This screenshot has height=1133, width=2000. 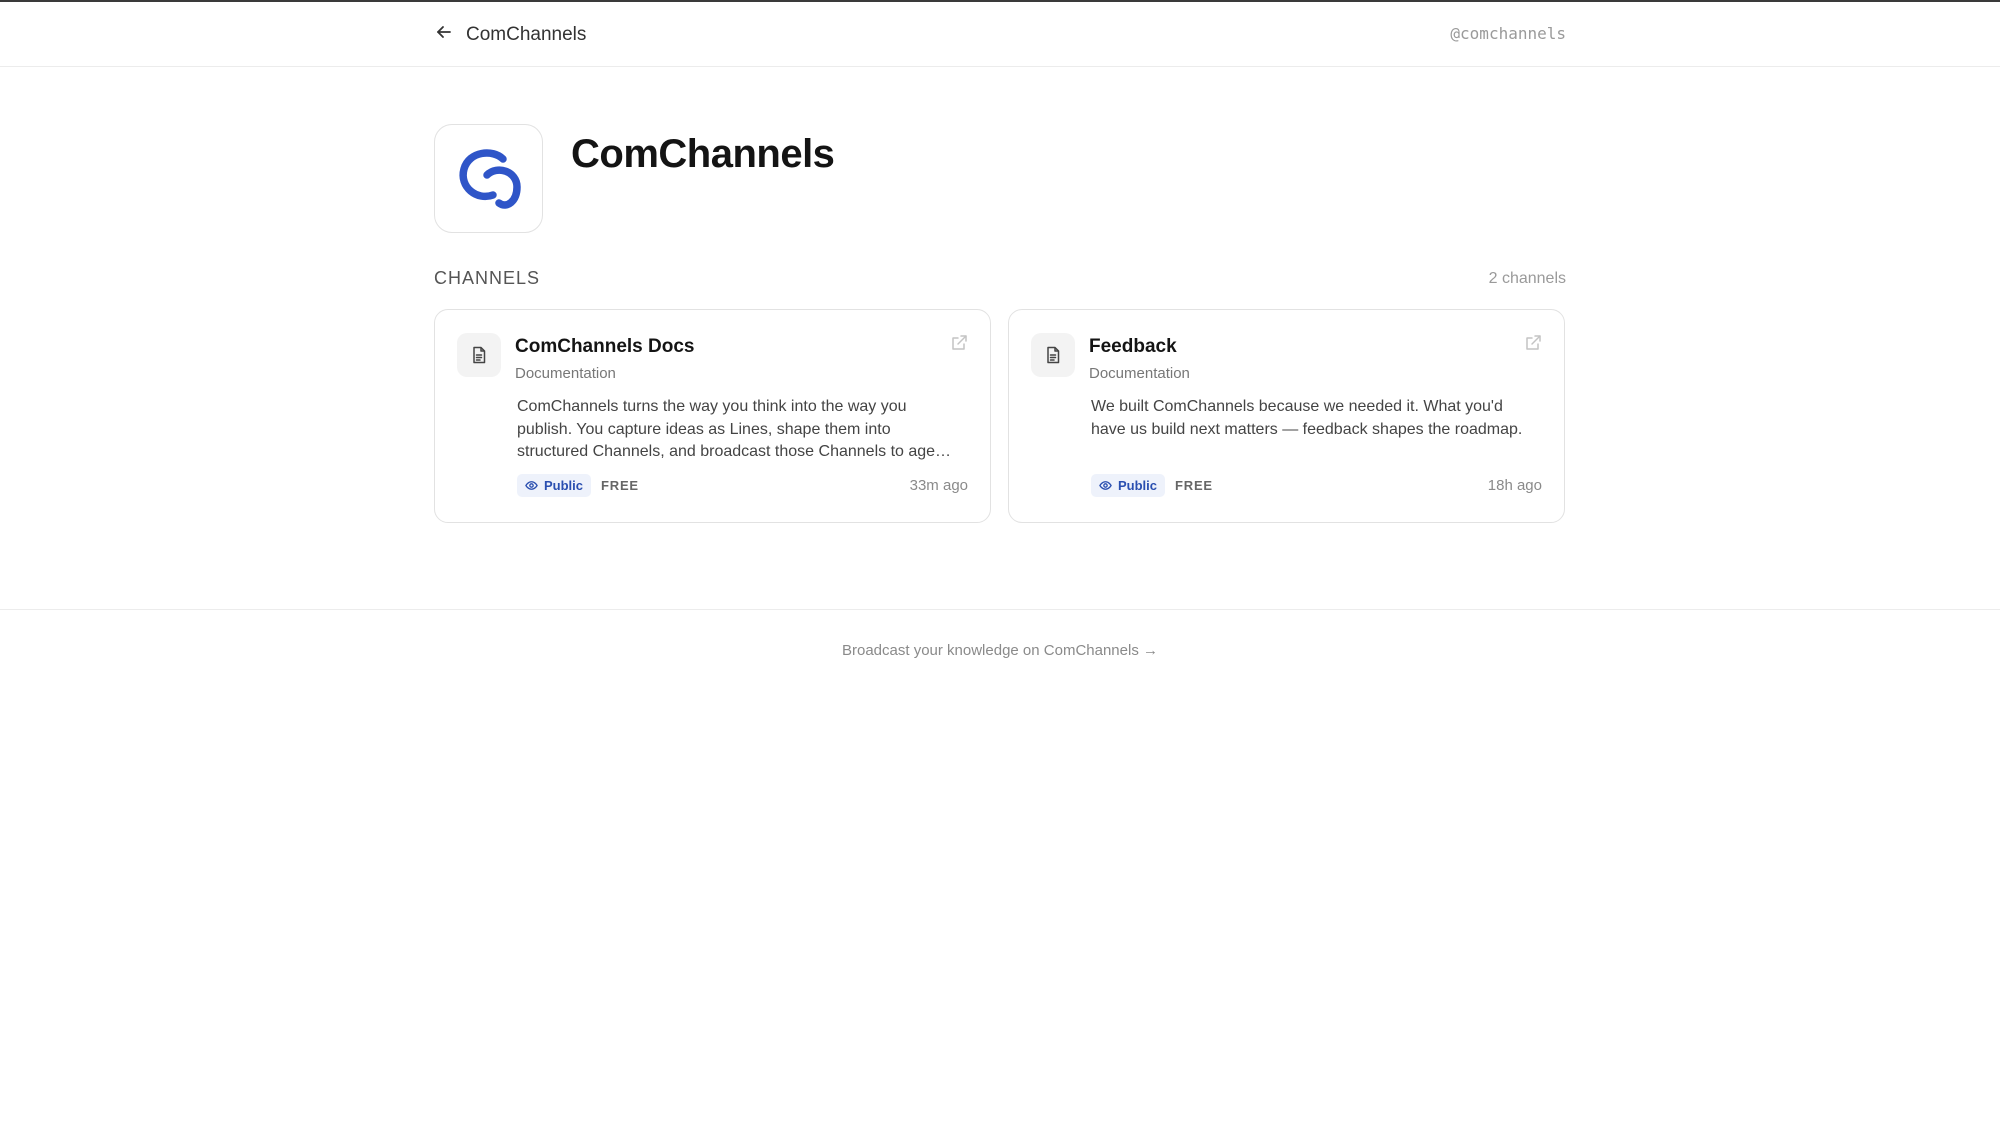 I want to click on top-nav: ComChannels @comchannels, so click(x=1000, y=34).